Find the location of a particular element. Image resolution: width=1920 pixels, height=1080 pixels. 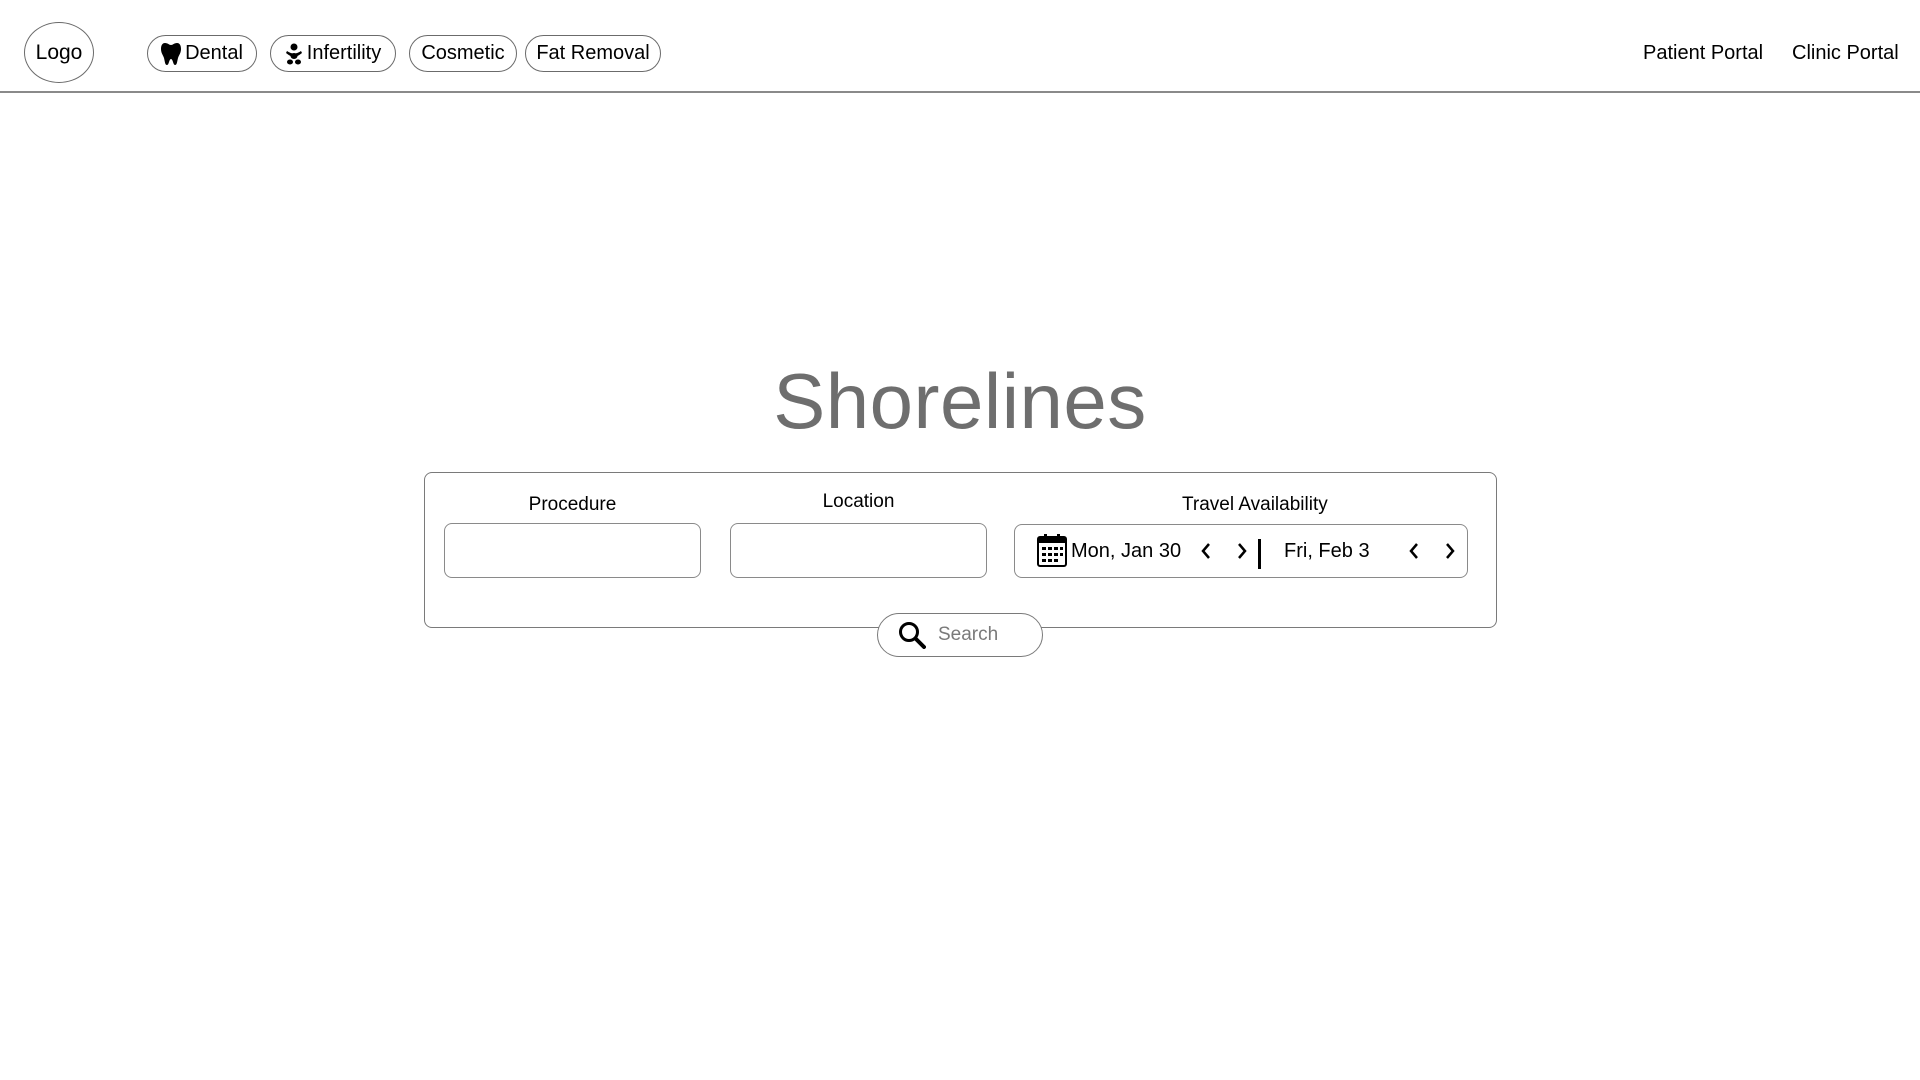

category-label: Infertility is located at coordinates (344, 53).